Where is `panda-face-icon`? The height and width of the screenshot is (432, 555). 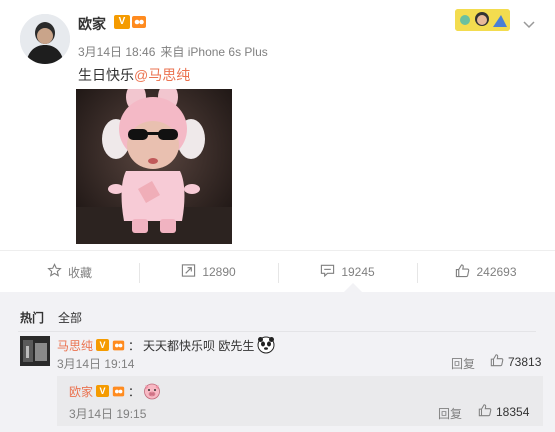 panda-face-icon is located at coordinates (266, 345).